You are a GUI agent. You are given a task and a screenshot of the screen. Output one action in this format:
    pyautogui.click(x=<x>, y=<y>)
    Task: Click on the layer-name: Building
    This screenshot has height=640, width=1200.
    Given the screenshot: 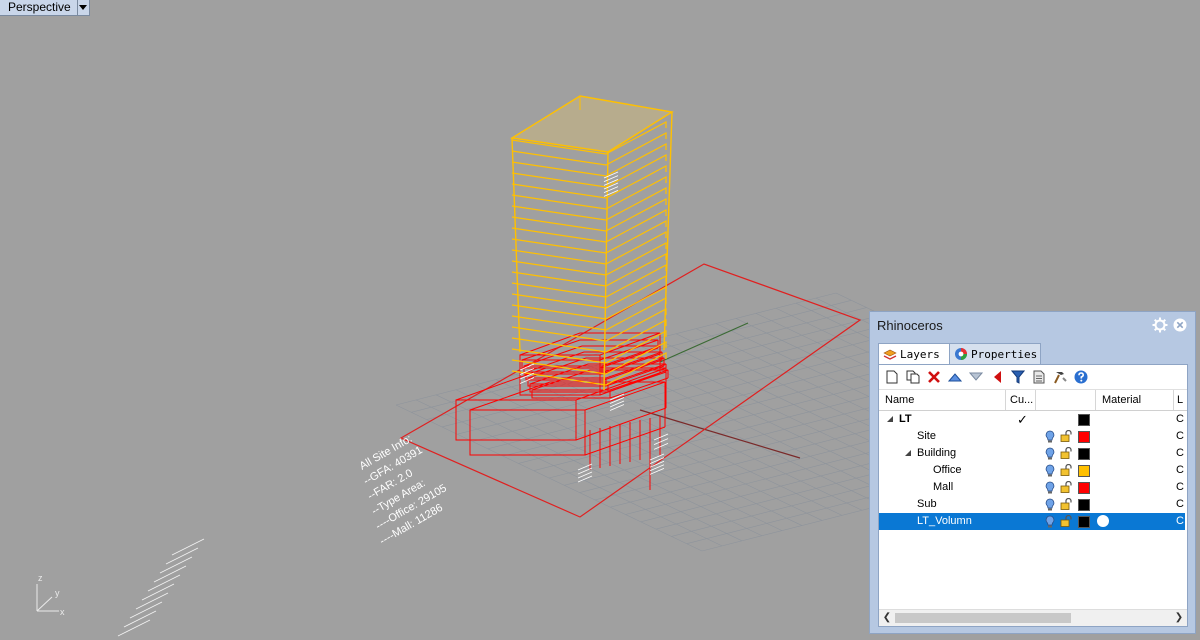 What is the action you would take?
    pyautogui.click(x=936, y=453)
    